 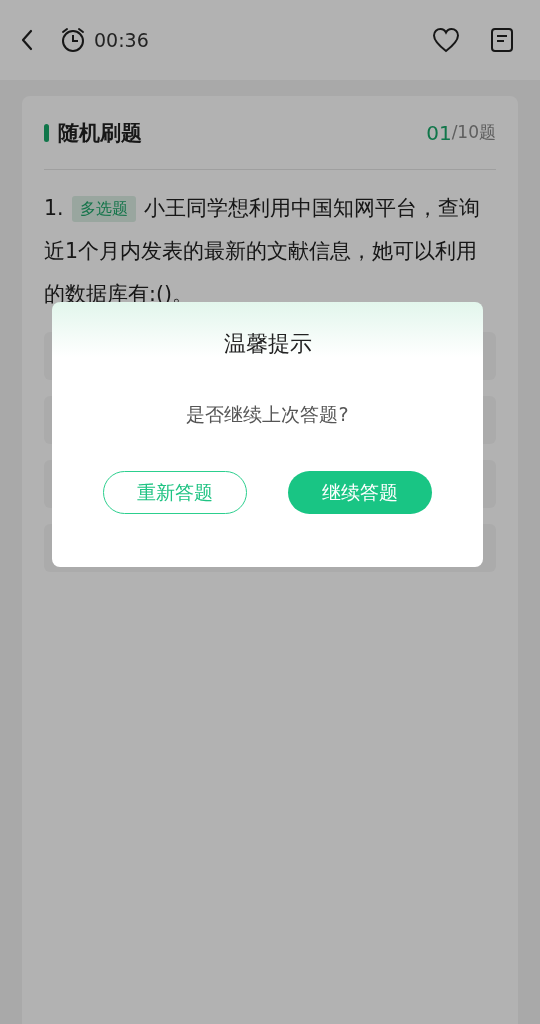 What do you see at coordinates (100, 133) in the screenshot?
I see `card-title: 随机刷题` at bounding box center [100, 133].